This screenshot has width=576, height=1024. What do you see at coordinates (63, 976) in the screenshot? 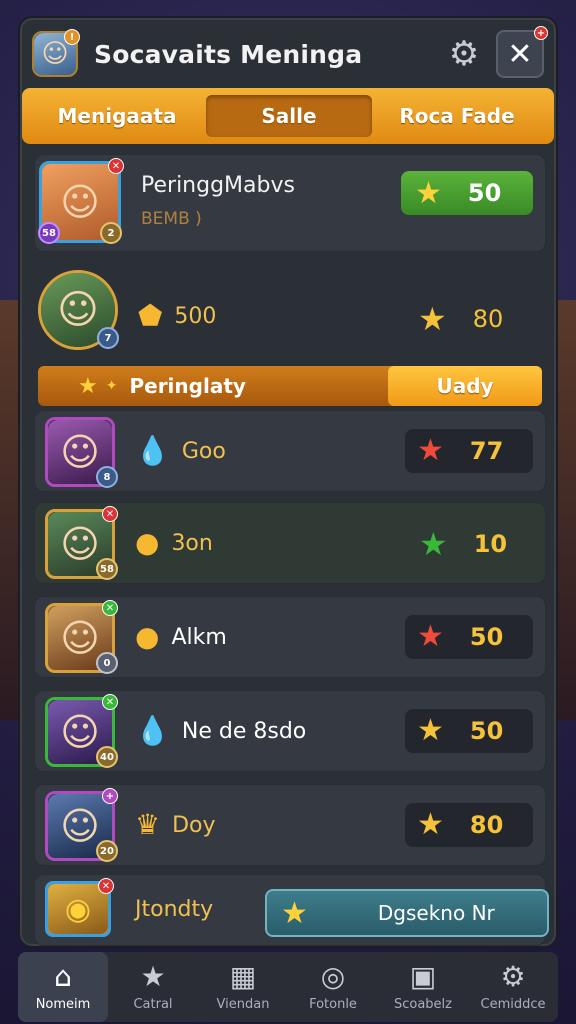
I see `home-icon: ⌂` at bounding box center [63, 976].